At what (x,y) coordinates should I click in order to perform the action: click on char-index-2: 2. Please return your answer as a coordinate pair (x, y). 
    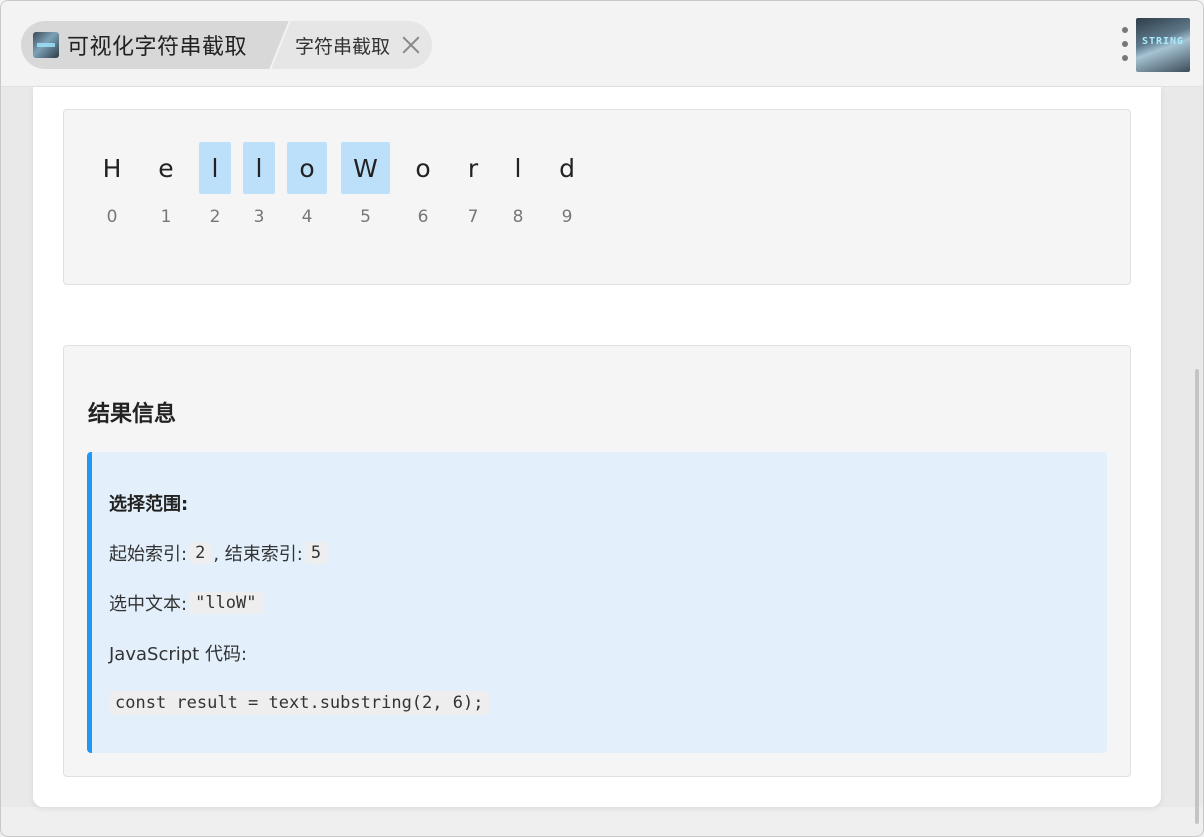
    Looking at the image, I should click on (215, 217).